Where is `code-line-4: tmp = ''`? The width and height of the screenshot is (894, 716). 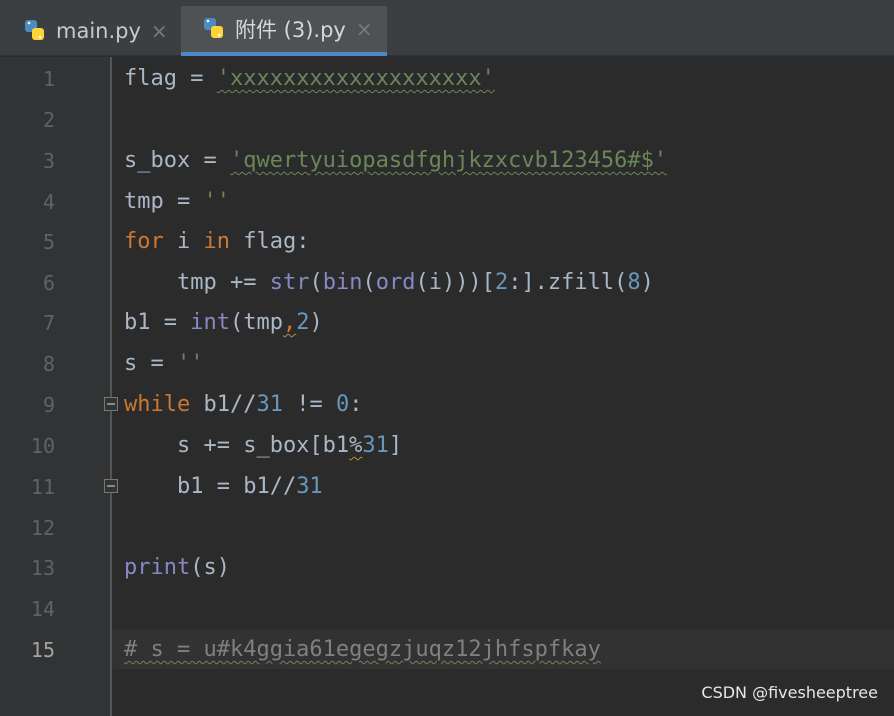
code-line-4: tmp = '' is located at coordinates (177, 201).